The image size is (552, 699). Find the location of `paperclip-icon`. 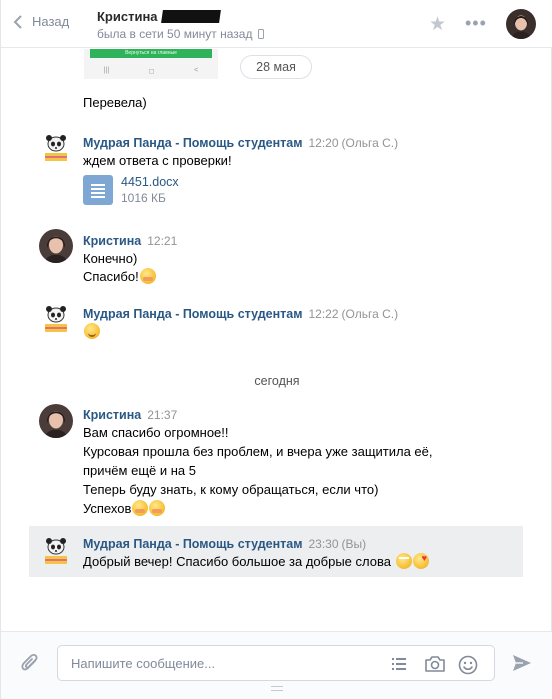

paperclip-icon is located at coordinates (30, 663).